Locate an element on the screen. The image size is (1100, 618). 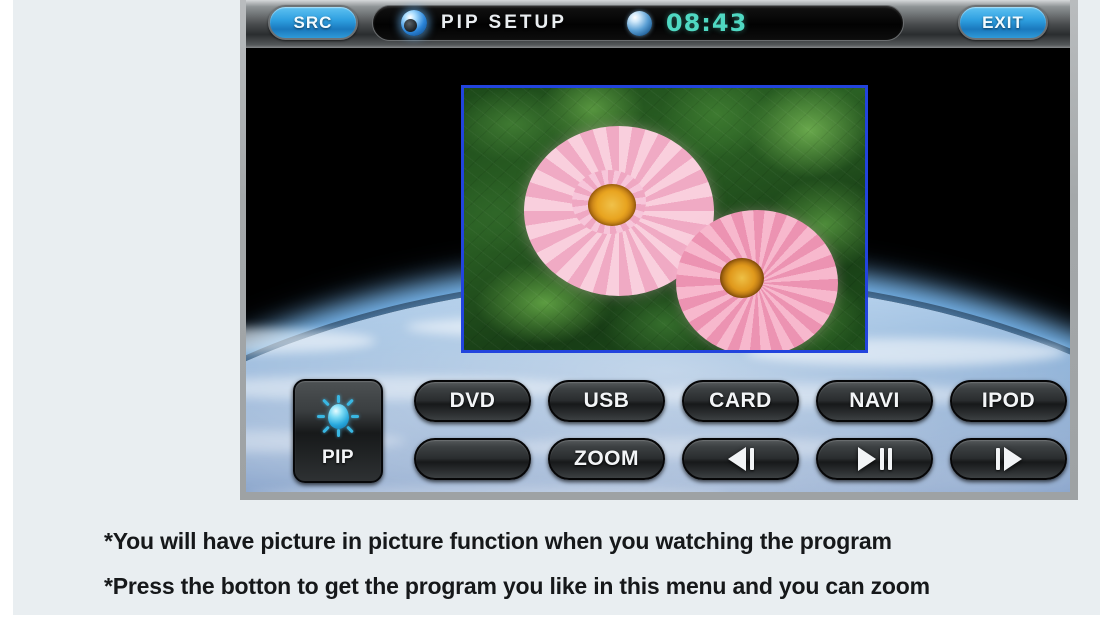
globe-icon is located at coordinates (639, 23).